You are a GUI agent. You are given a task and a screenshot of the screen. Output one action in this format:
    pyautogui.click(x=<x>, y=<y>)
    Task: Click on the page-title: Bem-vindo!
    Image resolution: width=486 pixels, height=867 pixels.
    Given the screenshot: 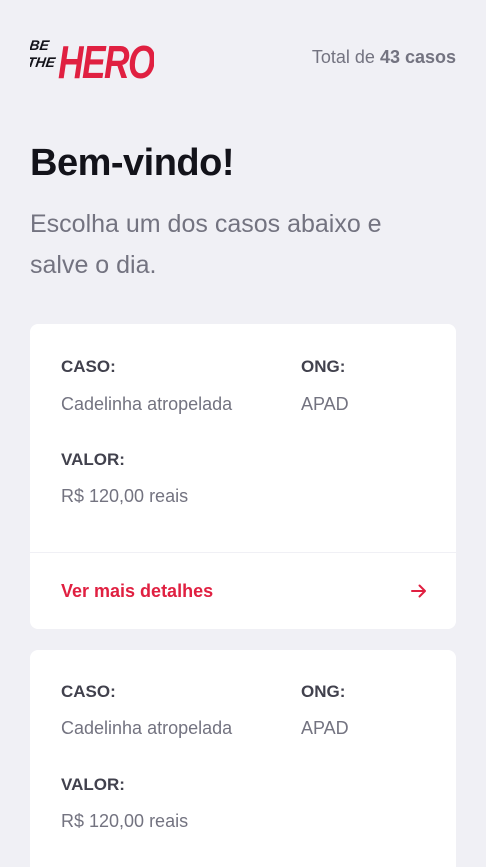 What is the action you would take?
    pyautogui.click(x=132, y=163)
    